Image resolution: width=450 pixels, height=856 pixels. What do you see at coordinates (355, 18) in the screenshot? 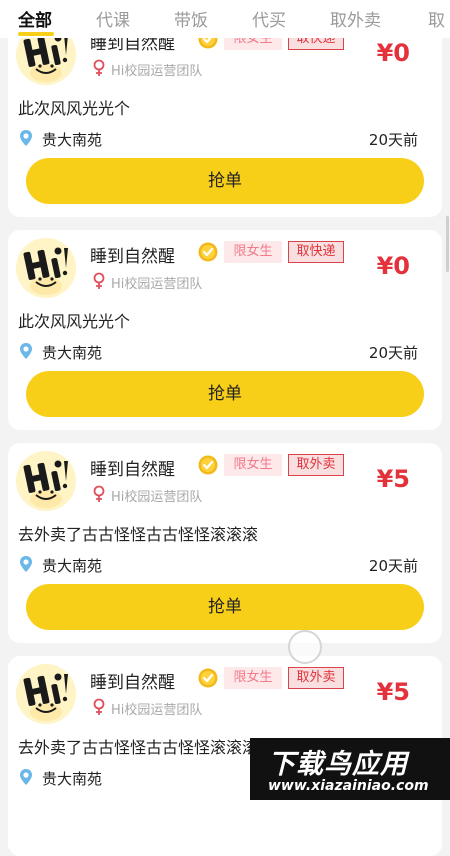
I see `tab-takeout-pickup: 取外卖` at bounding box center [355, 18].